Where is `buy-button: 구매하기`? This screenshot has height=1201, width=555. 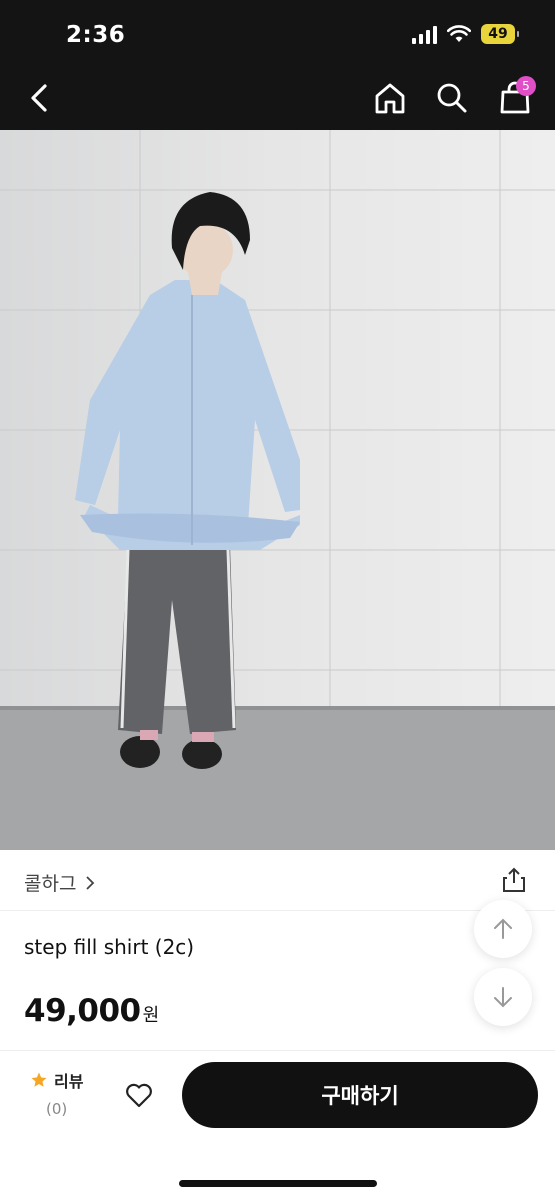 buy-button: 구매하기 is located at coordinates (360, 1095).